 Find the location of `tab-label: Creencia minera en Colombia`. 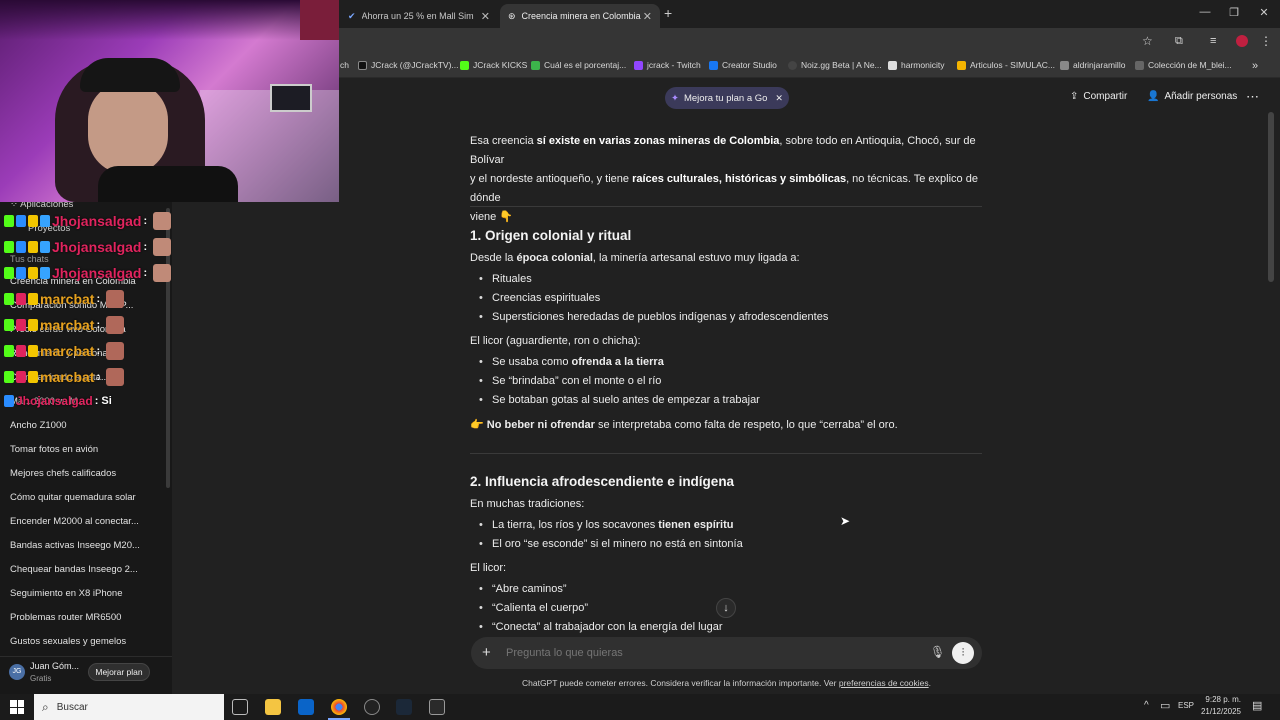

tab-label: Creencia minera en Colombia is located at coordinates (581, 16).